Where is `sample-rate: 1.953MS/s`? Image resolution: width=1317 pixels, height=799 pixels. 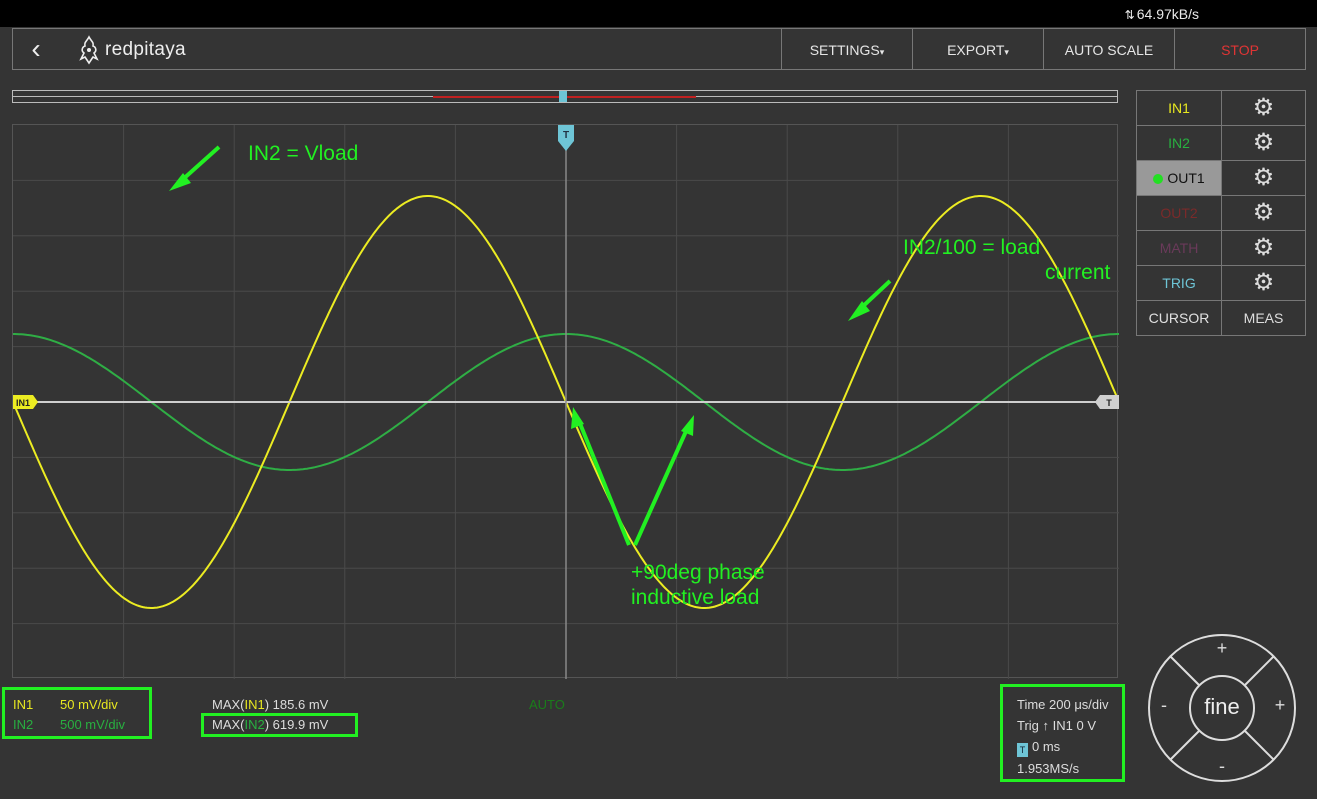
sample-rate: 1.953MS/s is located at coordinates (1048, 768).